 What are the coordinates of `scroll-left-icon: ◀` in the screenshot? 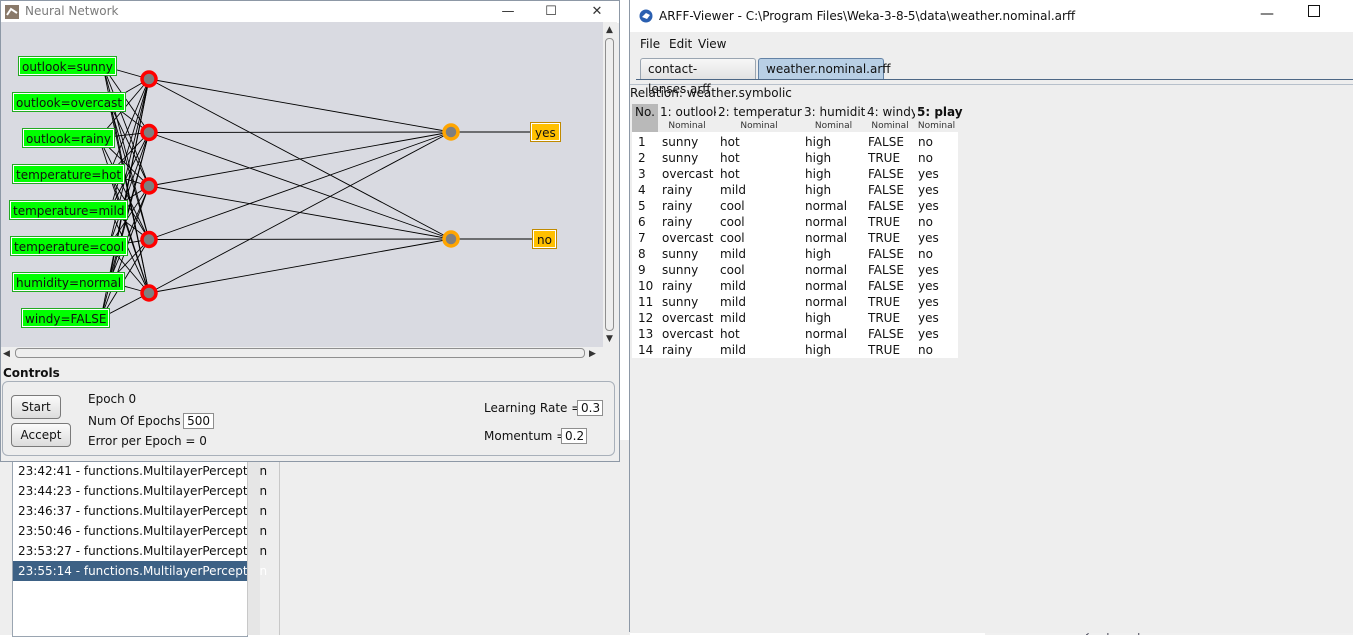 It's located at (6, 354).